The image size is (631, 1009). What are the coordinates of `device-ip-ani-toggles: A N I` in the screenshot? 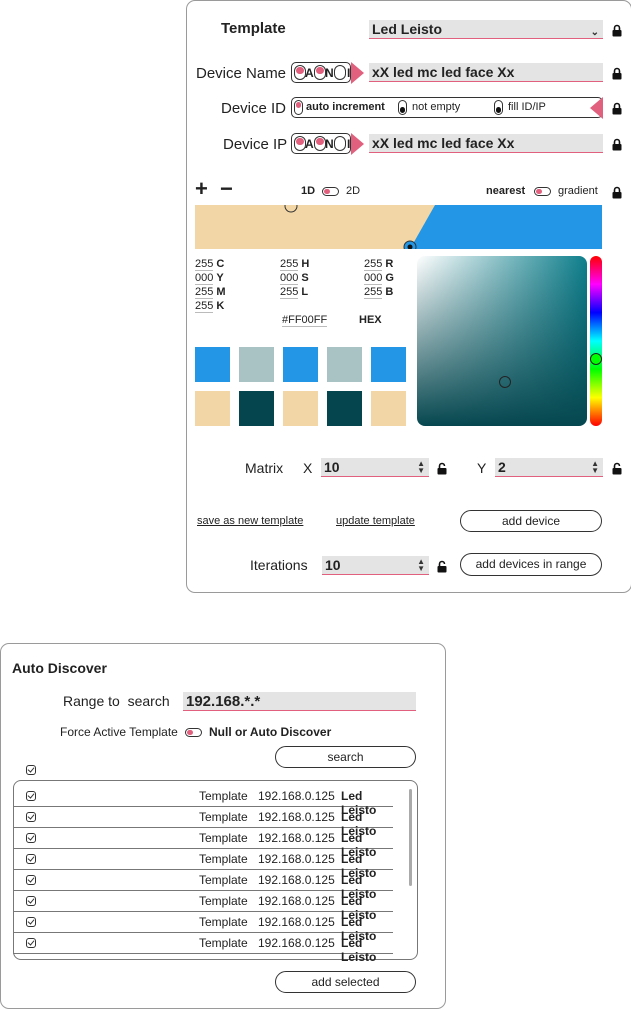 It's located at (321, 143).